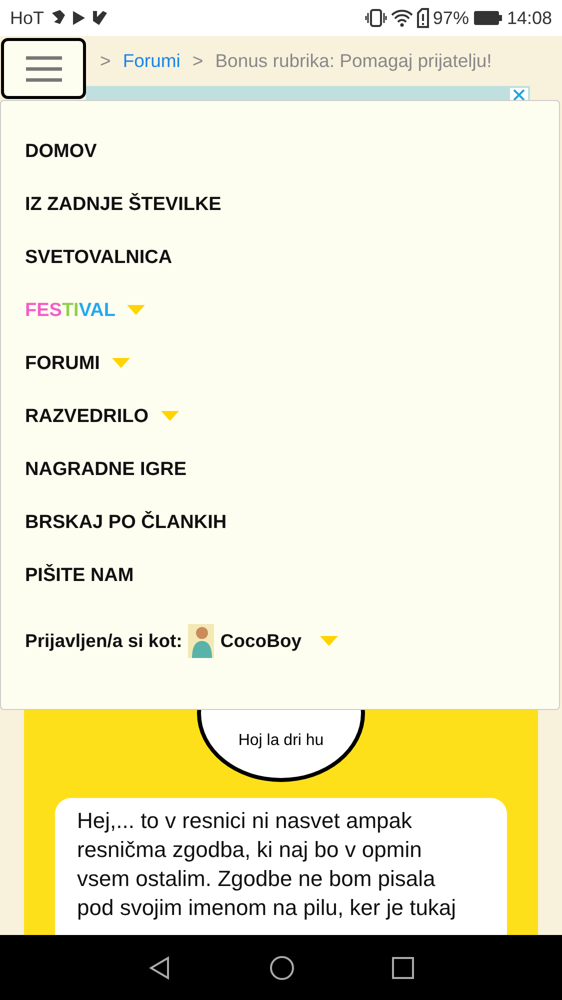 The height and width of the screenshot is (1000, 562). What do you see at coordinates (27, 18) in the screenshot?
I see `carrier-name: HoT` at bounding box center [27, 18].